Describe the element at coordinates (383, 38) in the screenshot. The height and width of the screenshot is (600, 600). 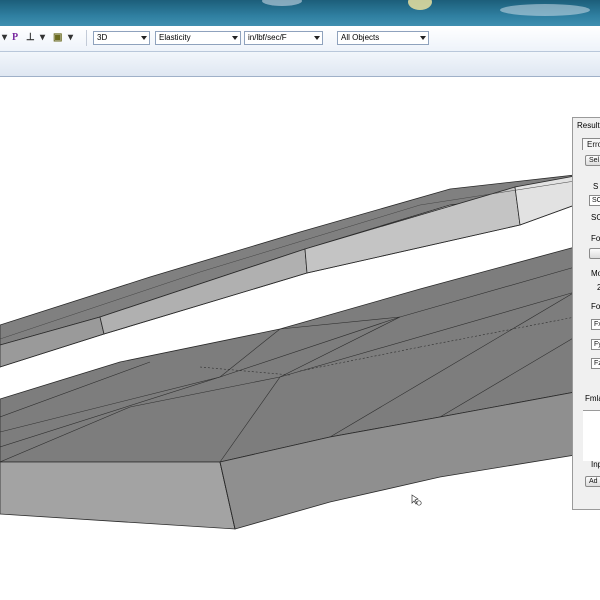
I see `filter-select: All Objects` at that location.